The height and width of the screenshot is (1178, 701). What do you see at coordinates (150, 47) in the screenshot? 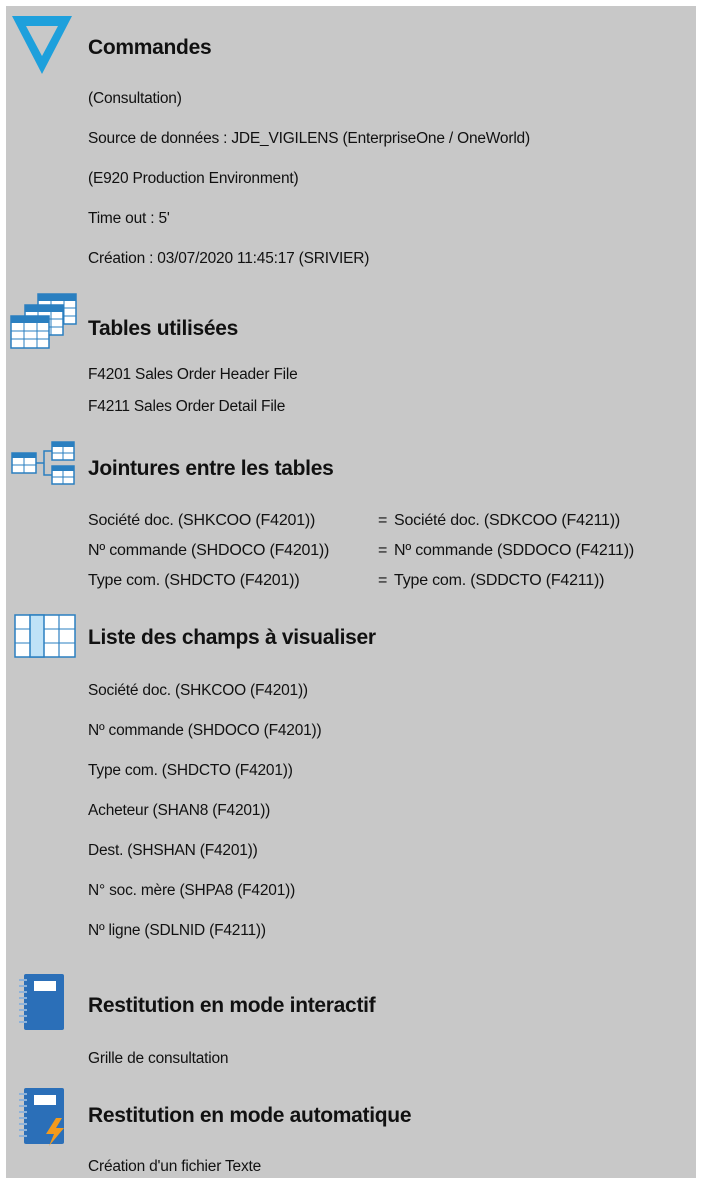
I see `section-title-commandes: Commandes` at bounding box center [150, 47].